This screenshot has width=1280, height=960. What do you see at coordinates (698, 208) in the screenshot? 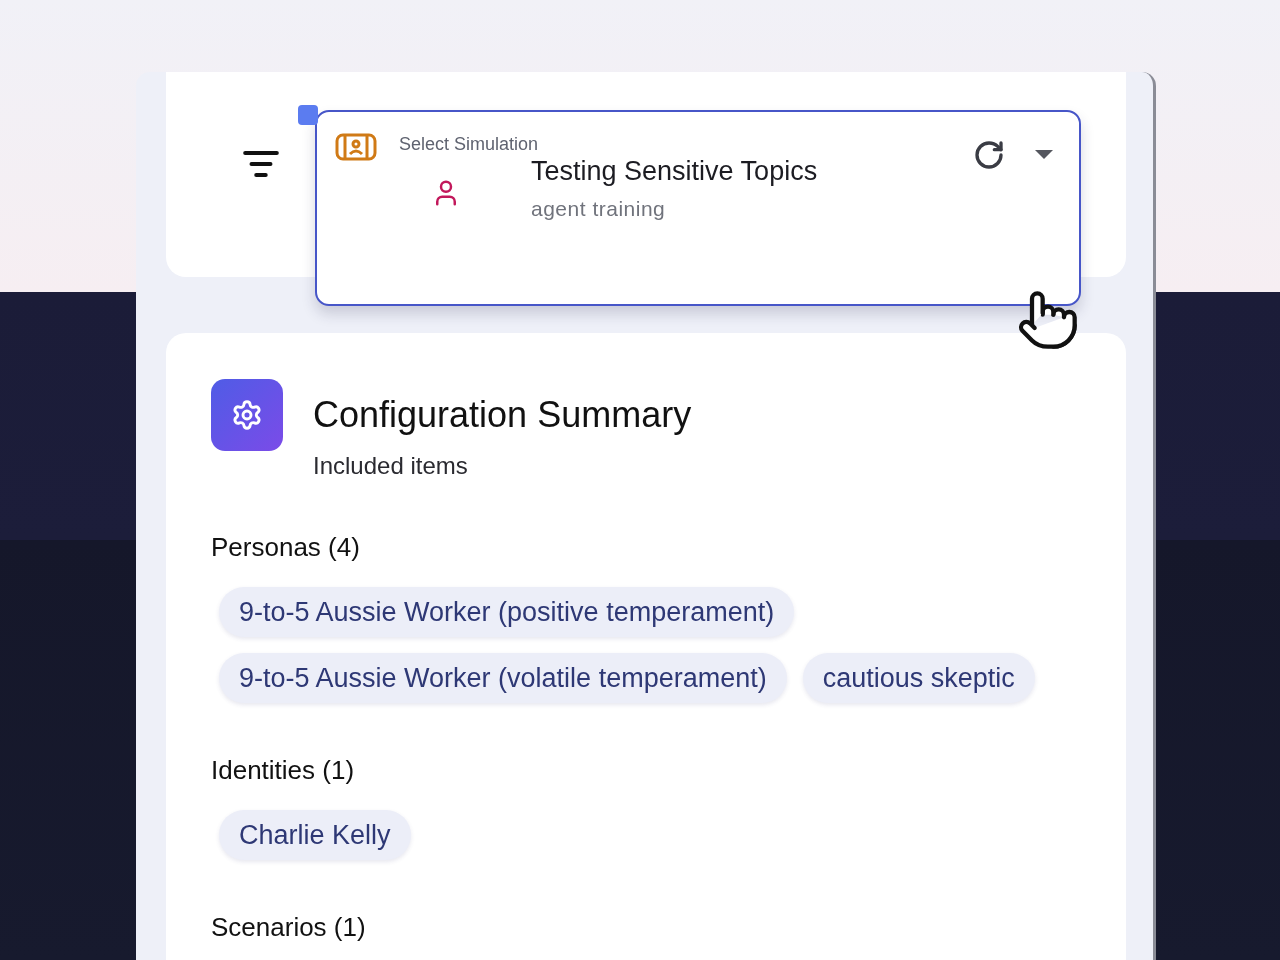
I see `simulation-select: Select Simulation Testing Sensitive Topics agent training` at bounding box center [698, 208].